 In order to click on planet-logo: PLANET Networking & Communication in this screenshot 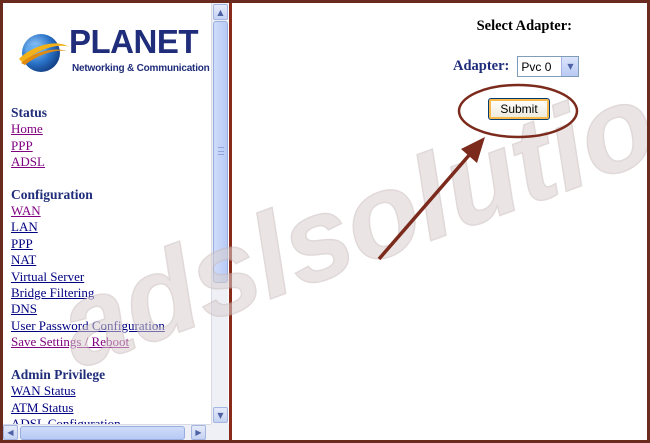, I will do `click(113, 51)`.